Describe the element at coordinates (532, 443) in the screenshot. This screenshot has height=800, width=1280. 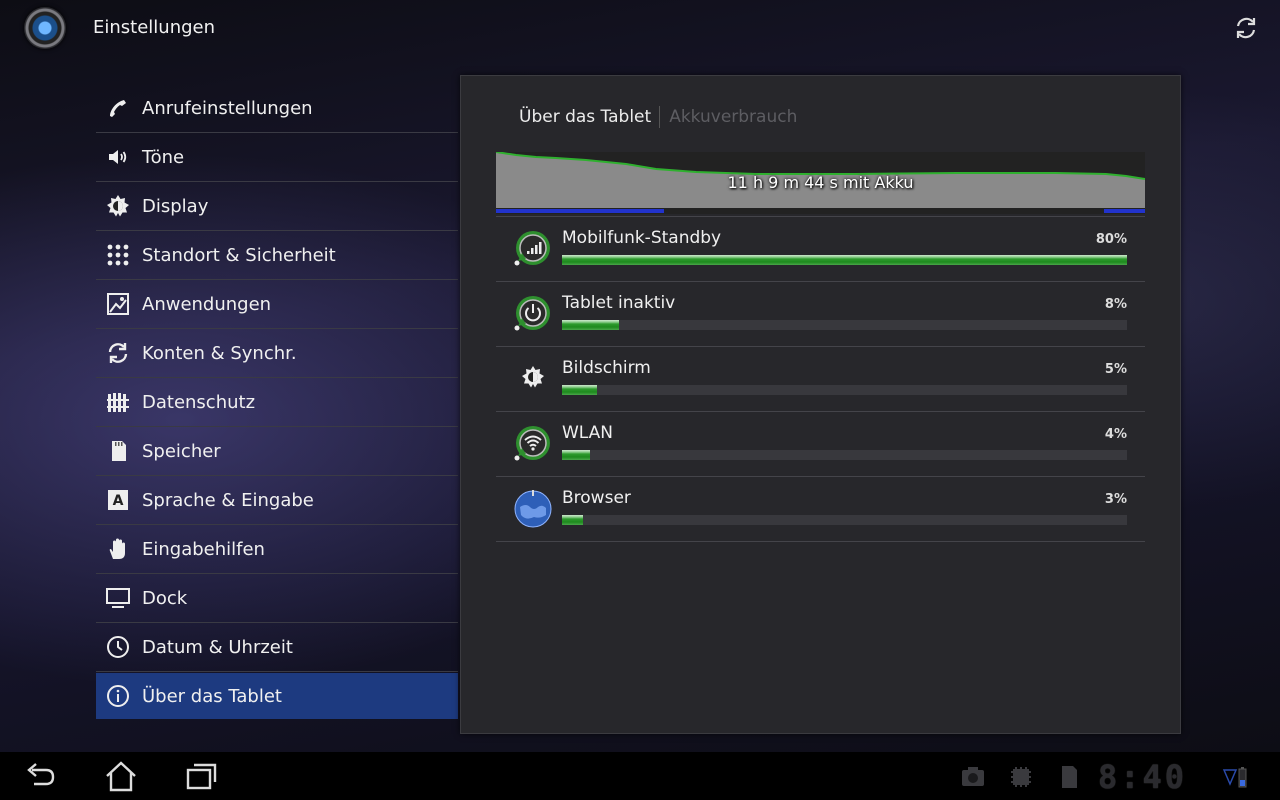
I see `wifi-icon` at that location.